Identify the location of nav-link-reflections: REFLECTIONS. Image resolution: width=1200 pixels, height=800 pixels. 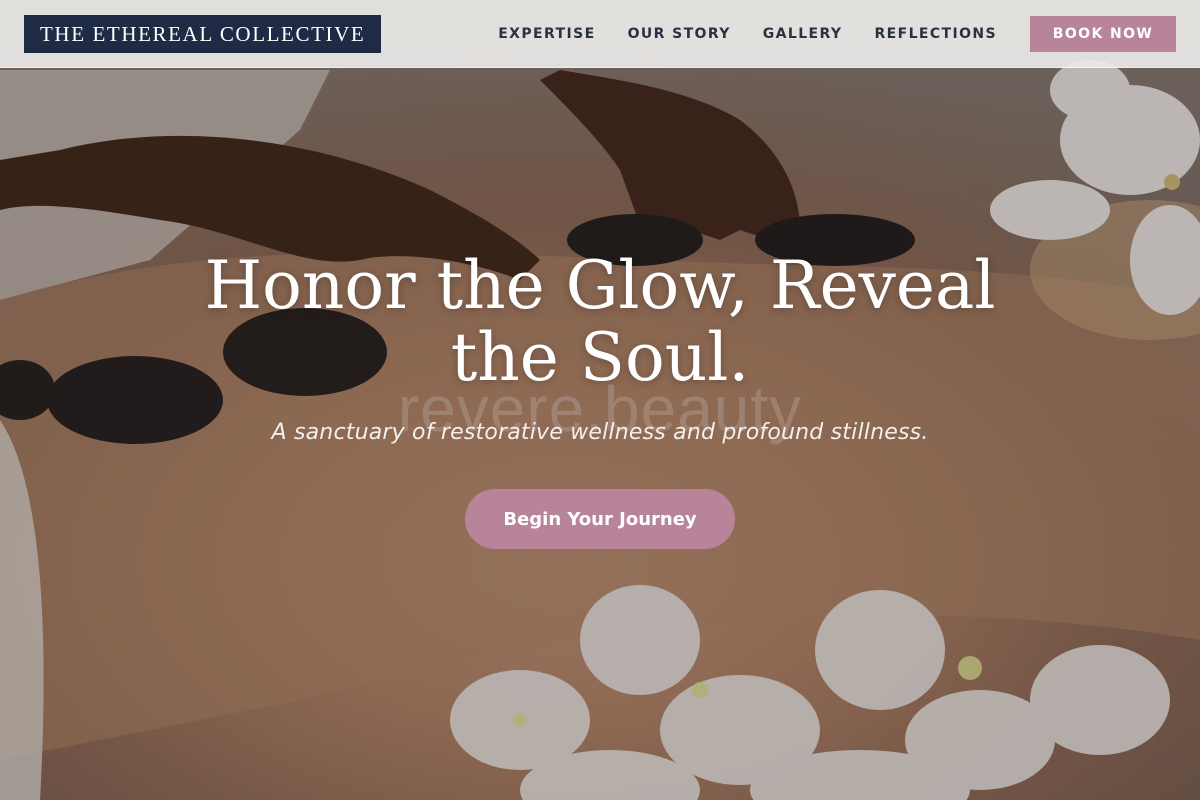
(935, 34).